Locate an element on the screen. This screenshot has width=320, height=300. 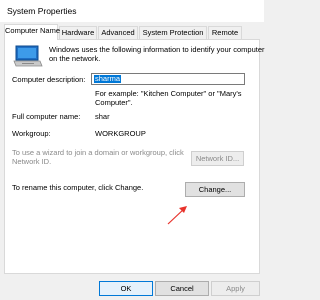
rename-text: To rename this computer, click Change. is located at coordinates (78, 187).